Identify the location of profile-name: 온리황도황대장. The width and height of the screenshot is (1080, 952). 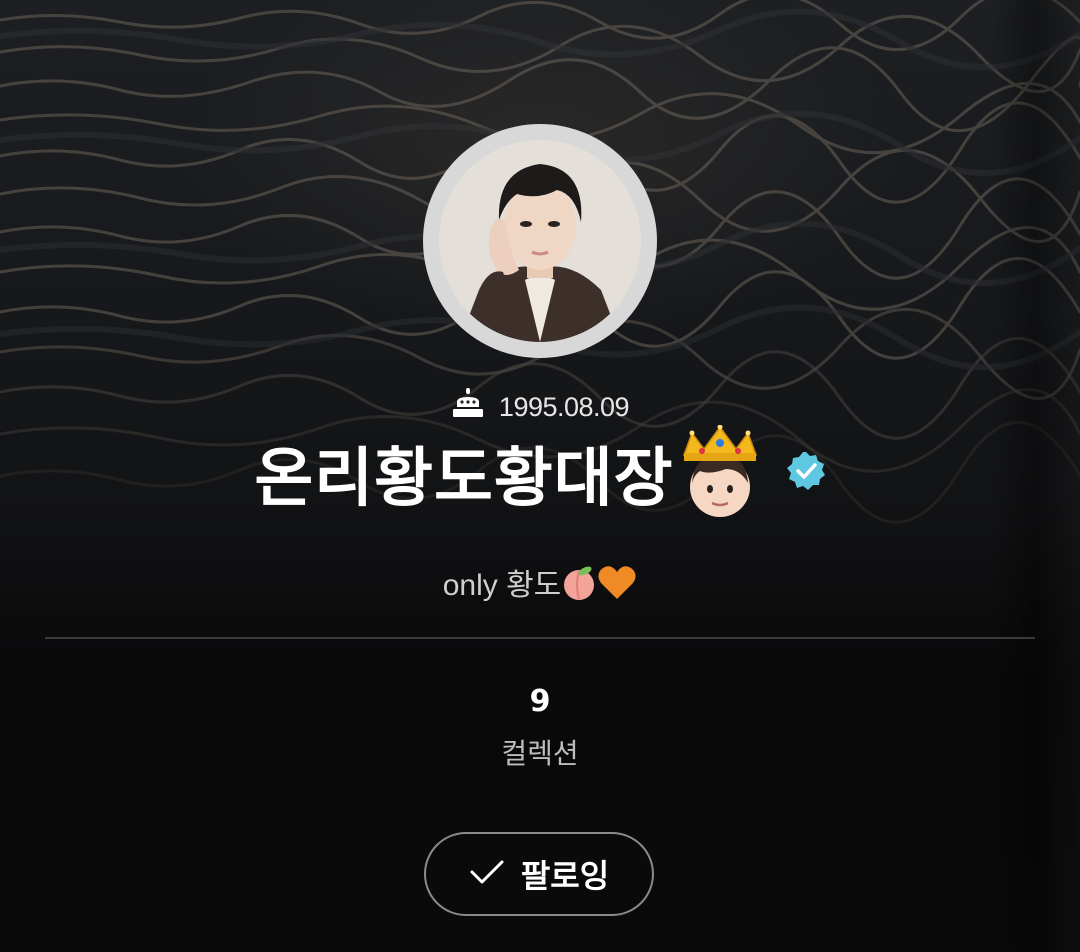
(464, 479).